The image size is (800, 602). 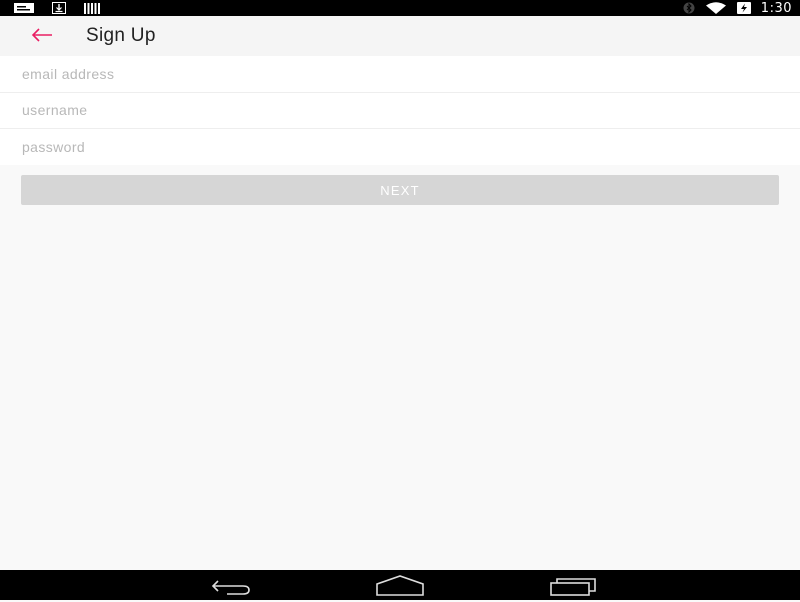 I want to click on bluetooth-icon, so click(x=689, y=8).